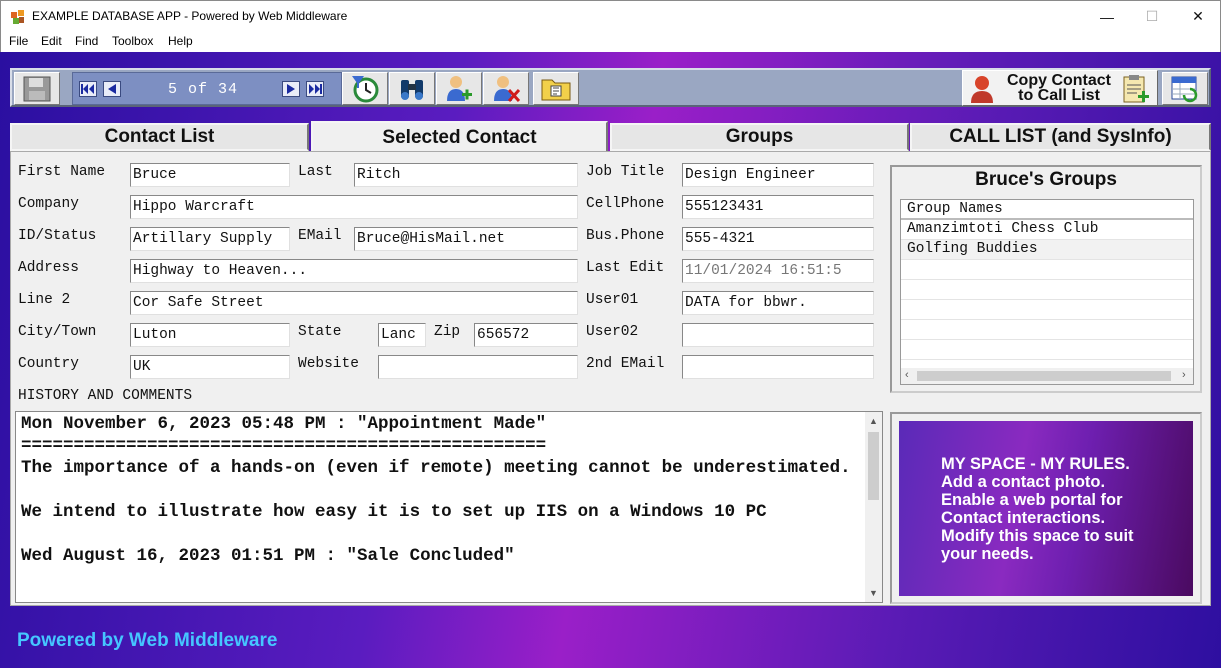  What do you see at coordinates (466, 175) in the screenshot?
I see `last-name-field: Ritch` at bounding box center [466, 175].